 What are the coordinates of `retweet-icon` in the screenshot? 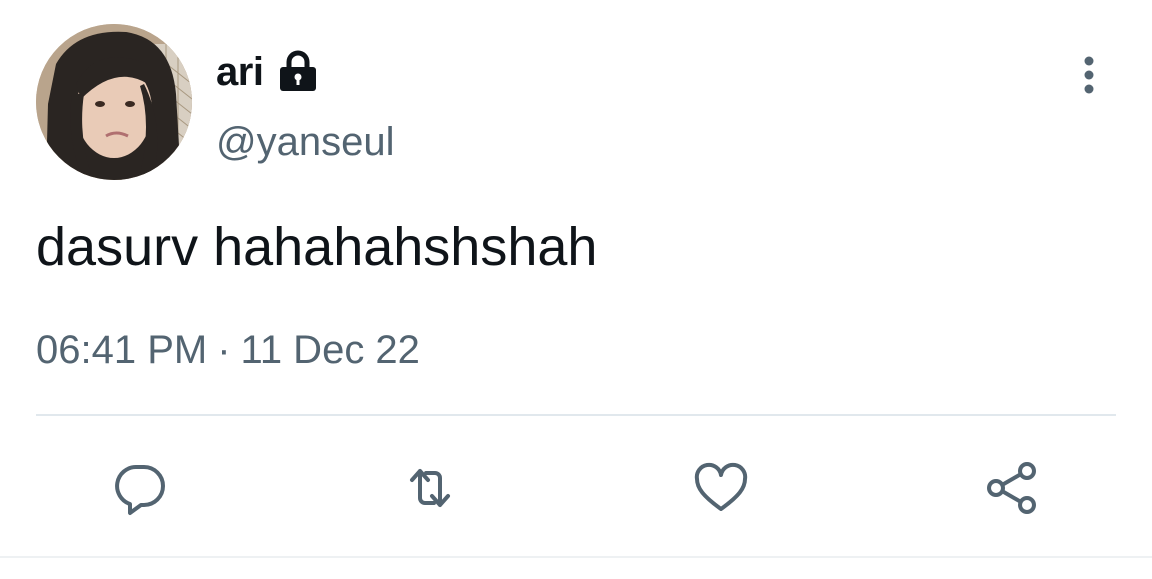 It's located at (430, 488).